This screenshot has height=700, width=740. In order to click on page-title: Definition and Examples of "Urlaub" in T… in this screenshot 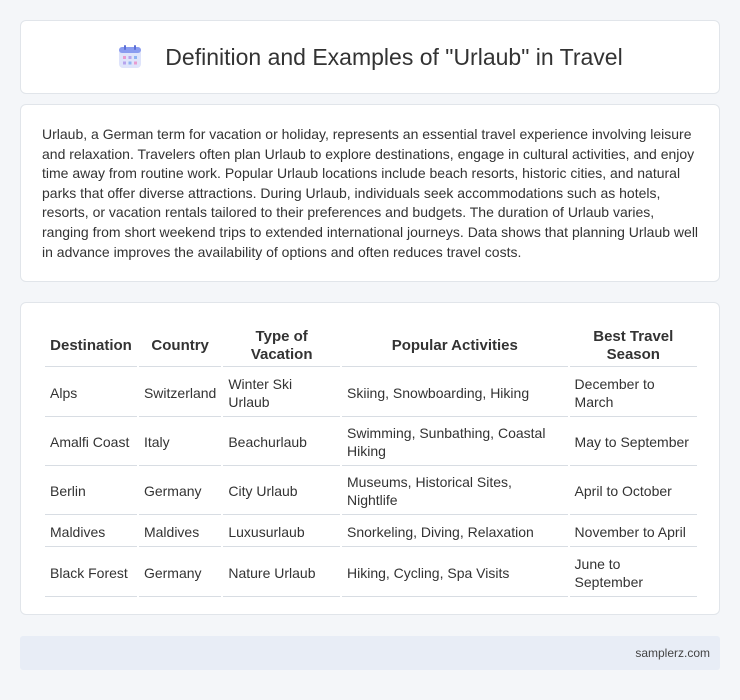, I will do `click(394, 56)`.